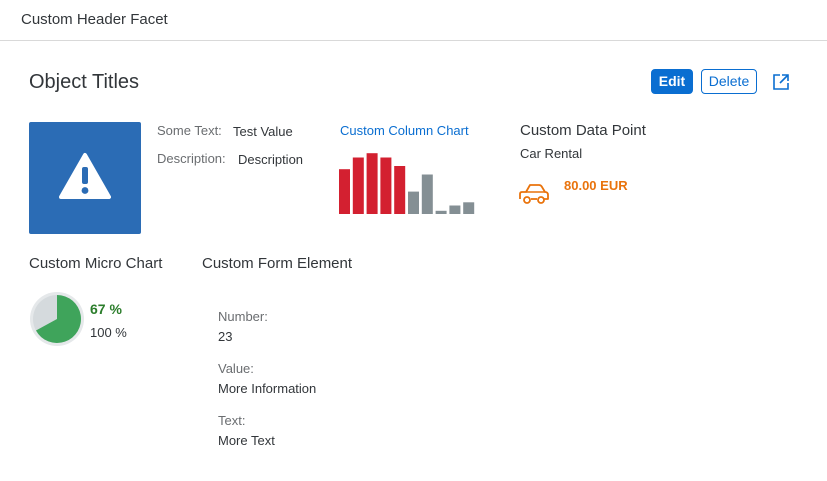 The width and height of the screenshot is (827, 481). I want to click on warning-icon, so click(85, 176).